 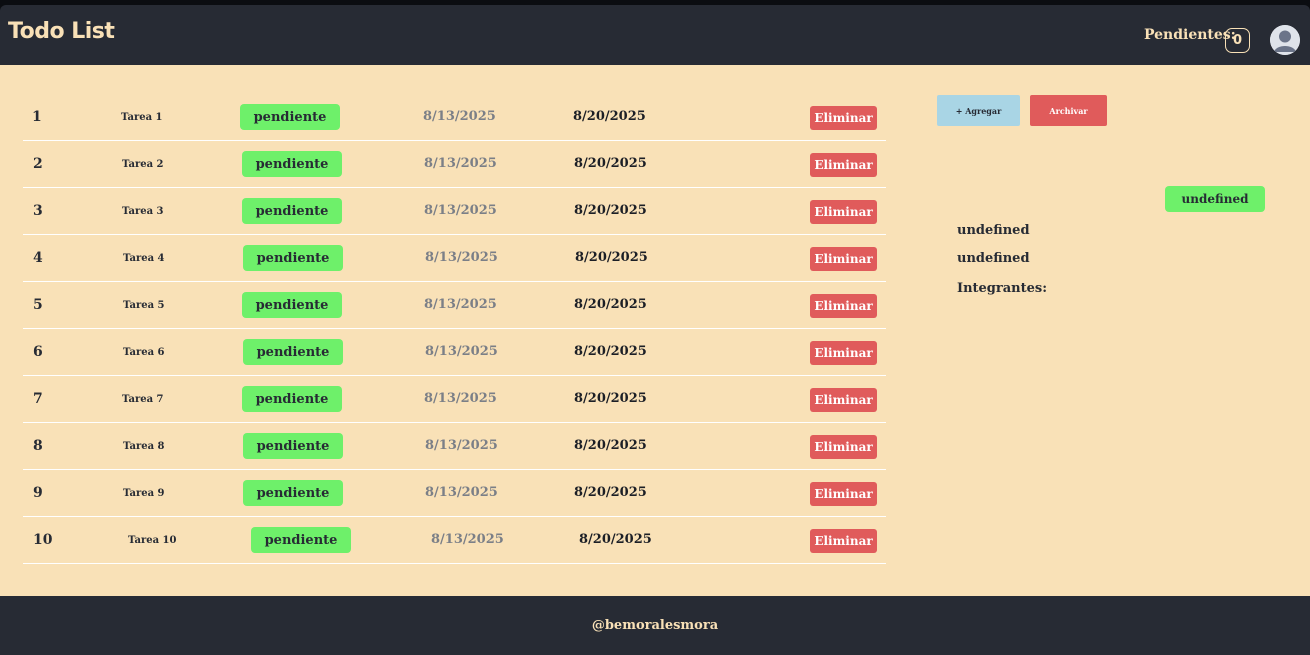 What do you see at coordinates (38, 399) in the screenshot?
I see `task-index: 7` at bounding box center [38, 399].